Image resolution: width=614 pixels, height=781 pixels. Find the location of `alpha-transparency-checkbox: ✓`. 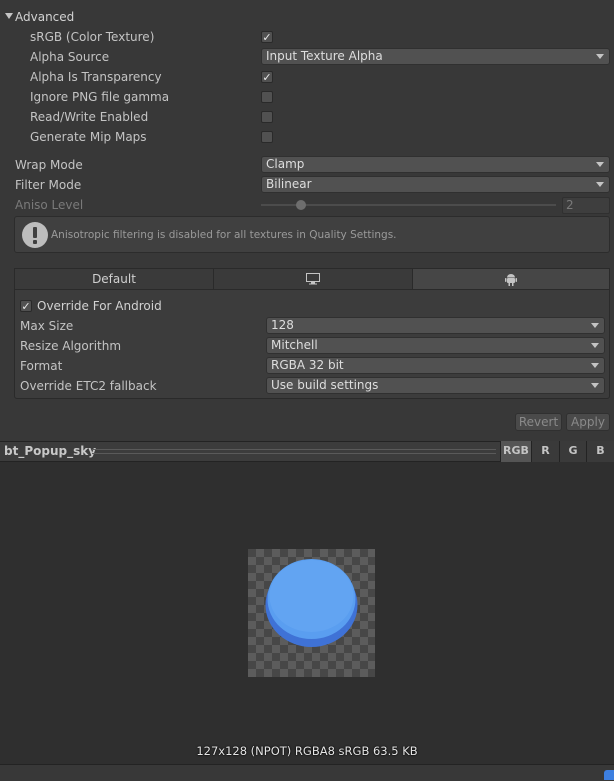

alpha-transparency-checkbox: ✓ is located at coordinates (267, 77).